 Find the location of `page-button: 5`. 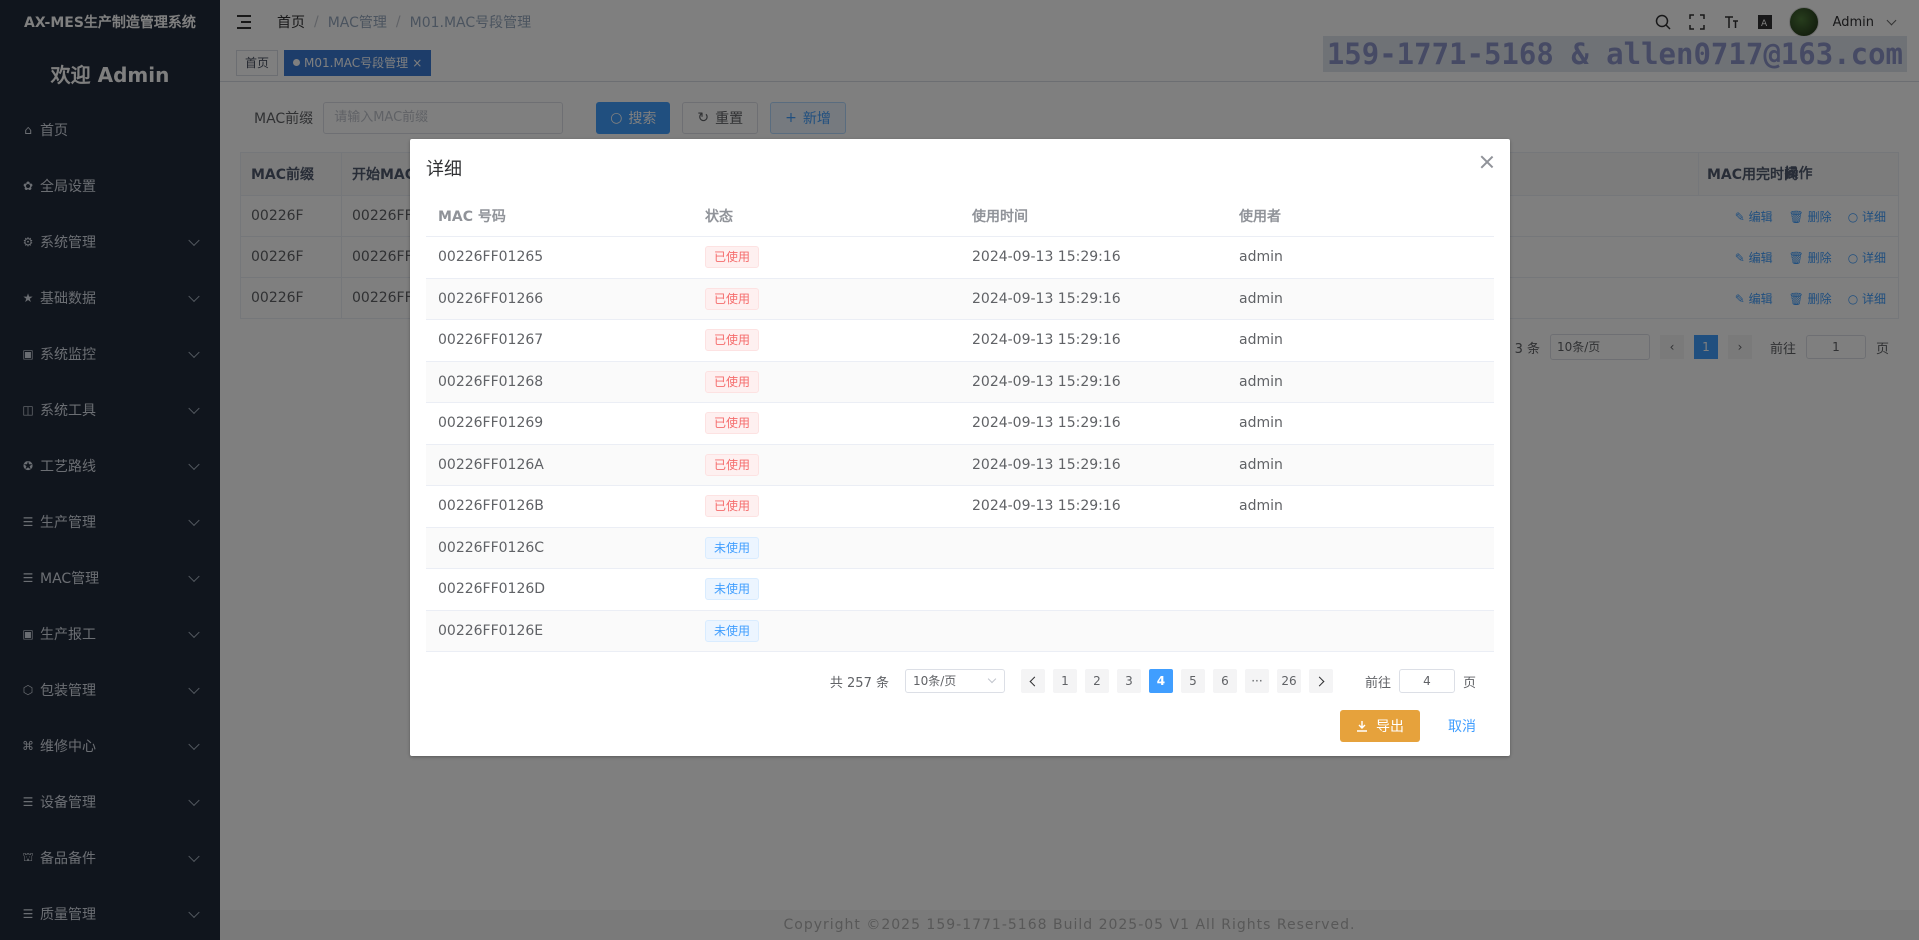

page-button: 5 is located at coordinates (1192, 681).